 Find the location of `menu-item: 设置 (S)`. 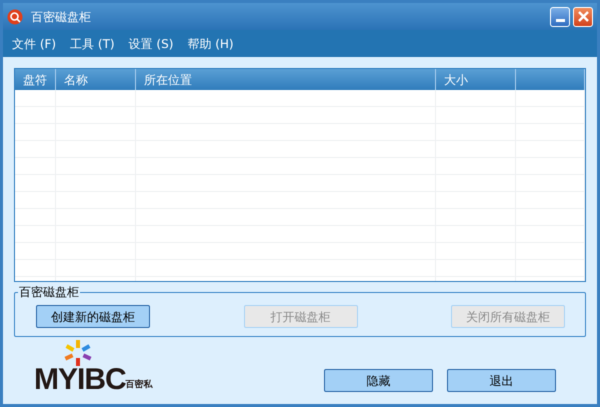

menu-item: 设置 (S) is located at coordinates (151, 43).